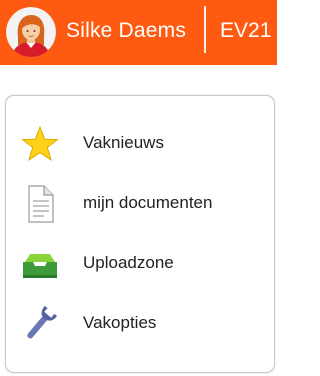 The height and width of the screenshot is (376, 320). I want to click on user-avatar-icon, so click(31, 32).